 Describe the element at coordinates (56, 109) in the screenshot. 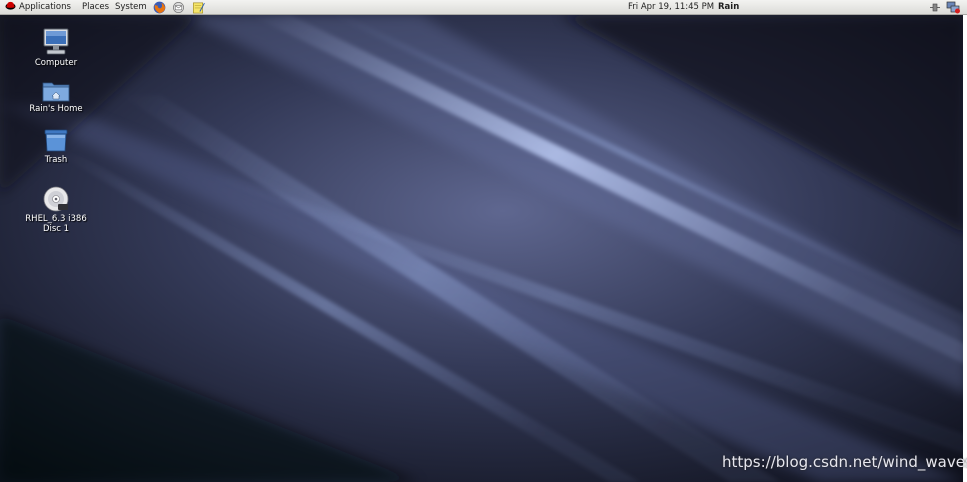

I see `desktop-icon-label: Rain's Home` at that location.